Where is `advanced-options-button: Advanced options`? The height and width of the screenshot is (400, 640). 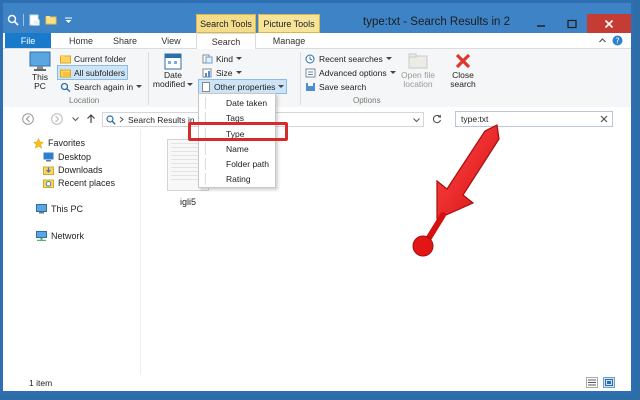
advanced-options-button: Advanced options is located at coordinates (350, 72).